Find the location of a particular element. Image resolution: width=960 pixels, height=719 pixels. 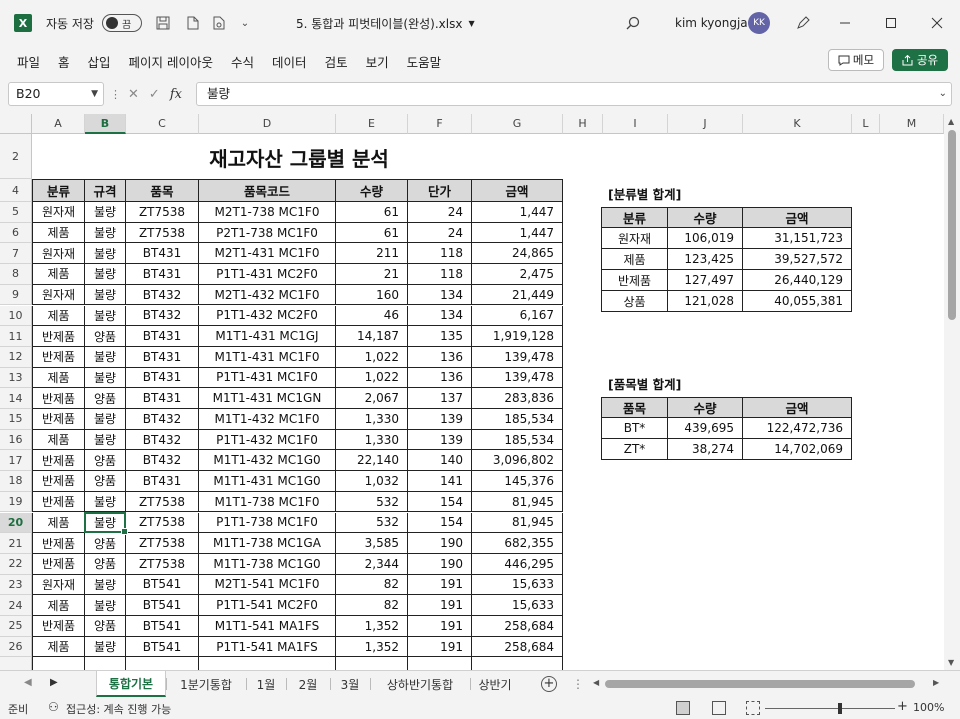

row-header-19: 19 is located at coordinates (16, 502).